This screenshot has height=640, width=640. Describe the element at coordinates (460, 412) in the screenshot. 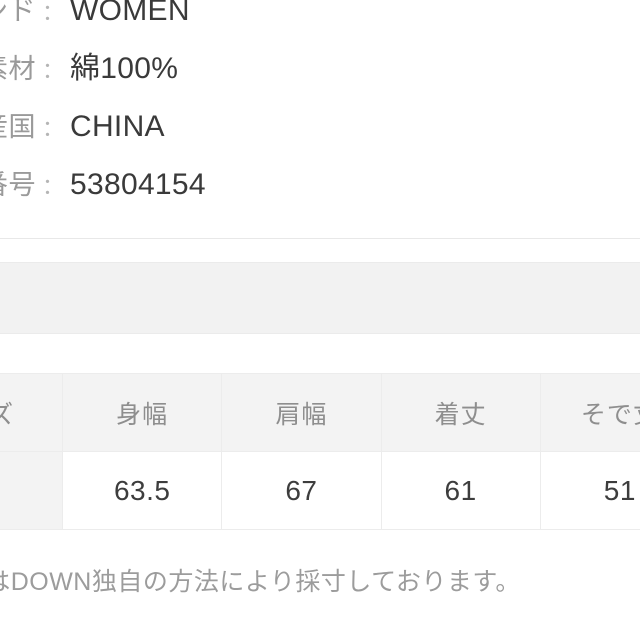

I see `column-header-length: 着丈` at that location.